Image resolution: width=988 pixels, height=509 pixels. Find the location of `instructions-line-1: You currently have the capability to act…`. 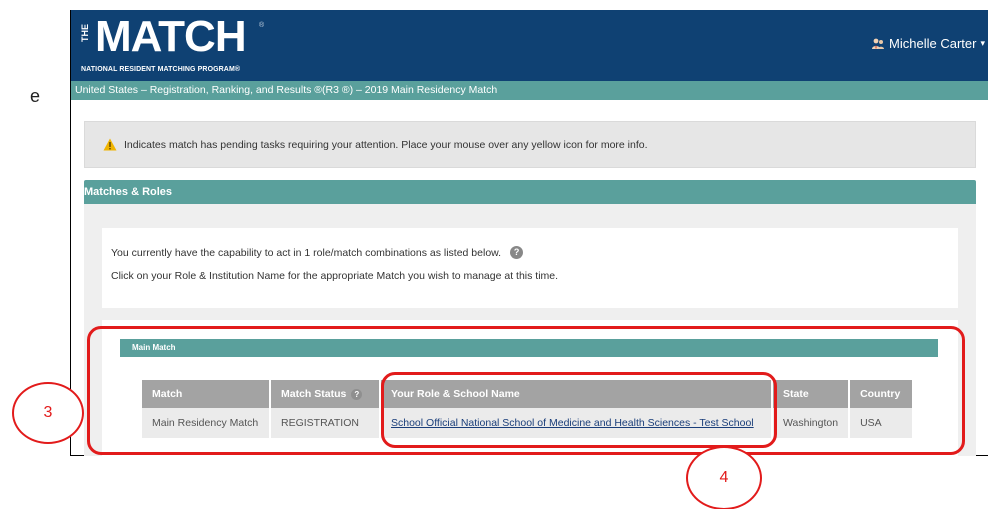

instructions-line-1: You currently have the capability to act… is located at coordinates (317, 252).